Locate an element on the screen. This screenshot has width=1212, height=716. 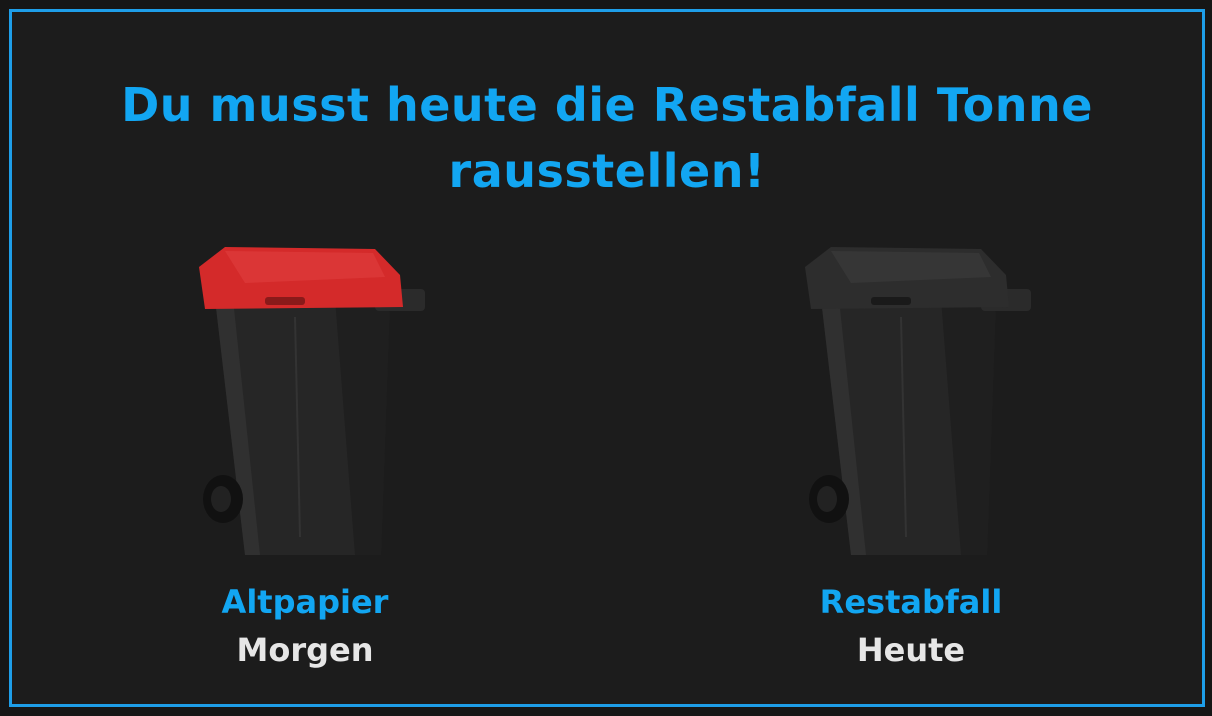
bin-day-label: Morgen is located at coordinates (305, 650).